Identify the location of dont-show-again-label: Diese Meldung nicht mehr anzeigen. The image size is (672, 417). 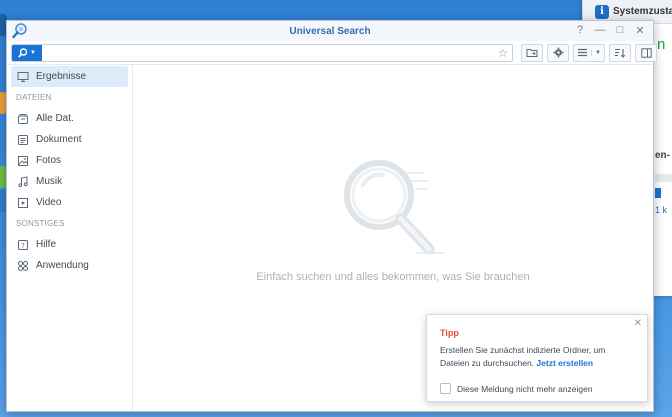
(525, 388).